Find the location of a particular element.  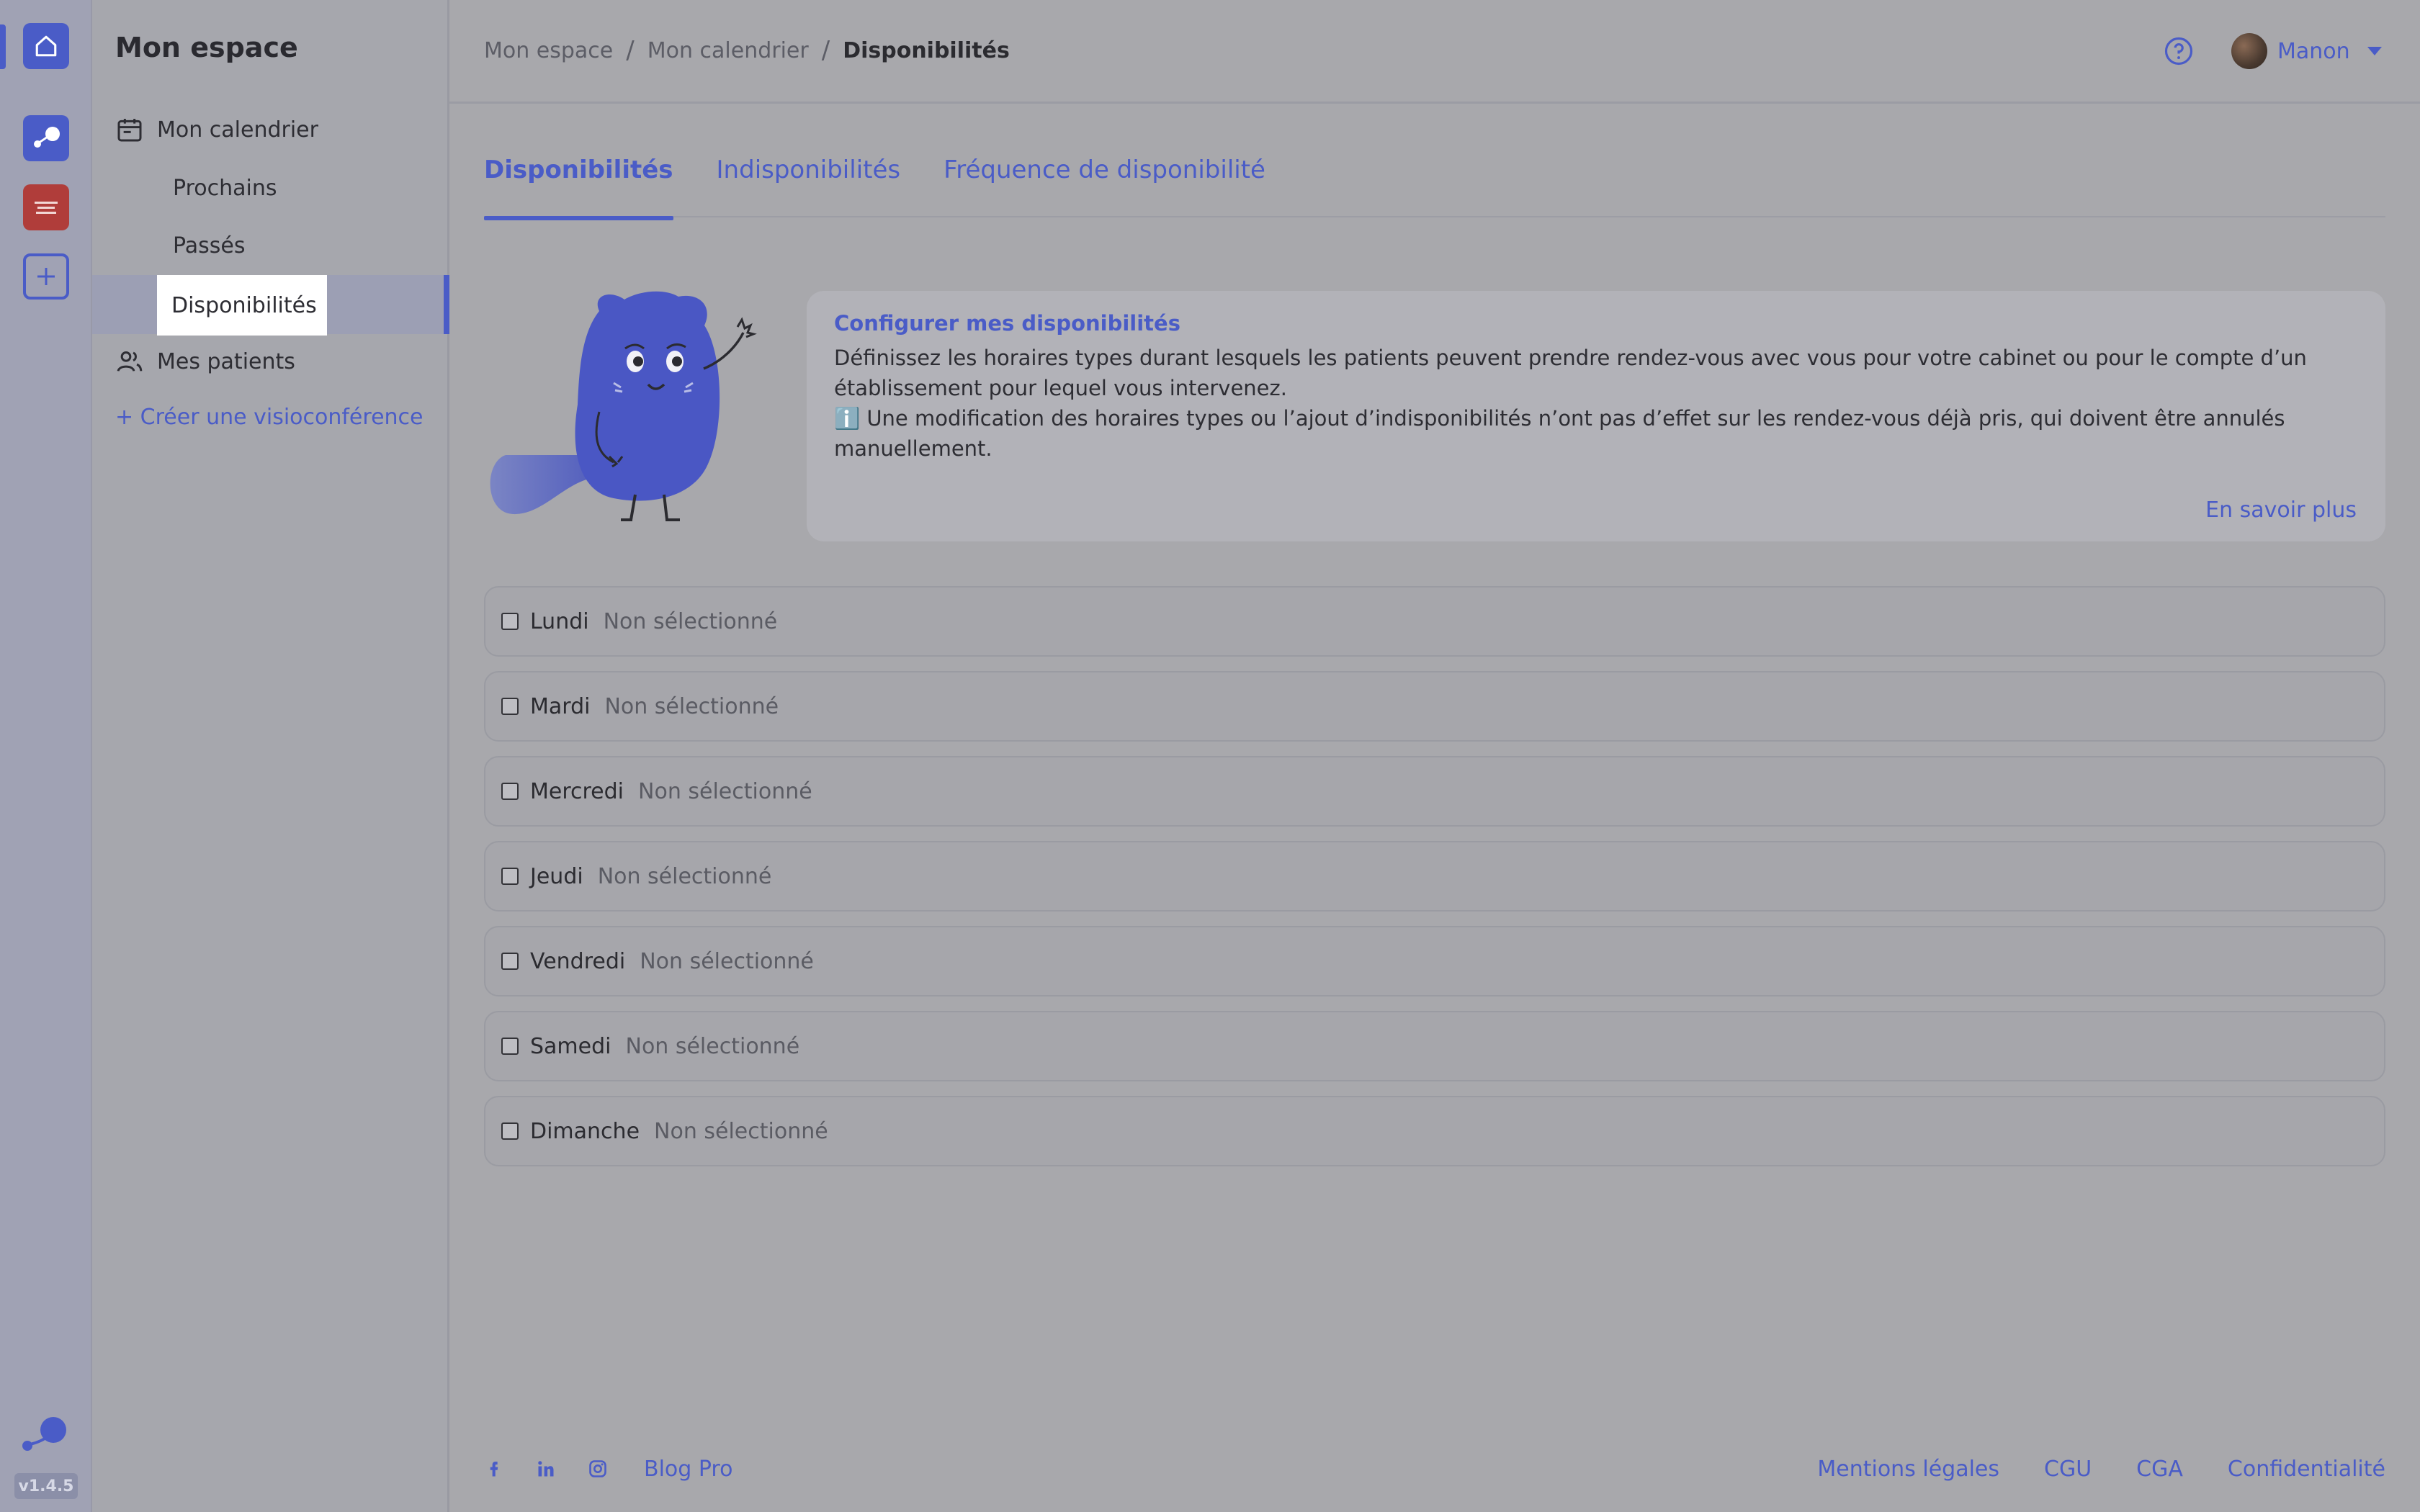

selected-indicator is located at coordinates (446, 304).